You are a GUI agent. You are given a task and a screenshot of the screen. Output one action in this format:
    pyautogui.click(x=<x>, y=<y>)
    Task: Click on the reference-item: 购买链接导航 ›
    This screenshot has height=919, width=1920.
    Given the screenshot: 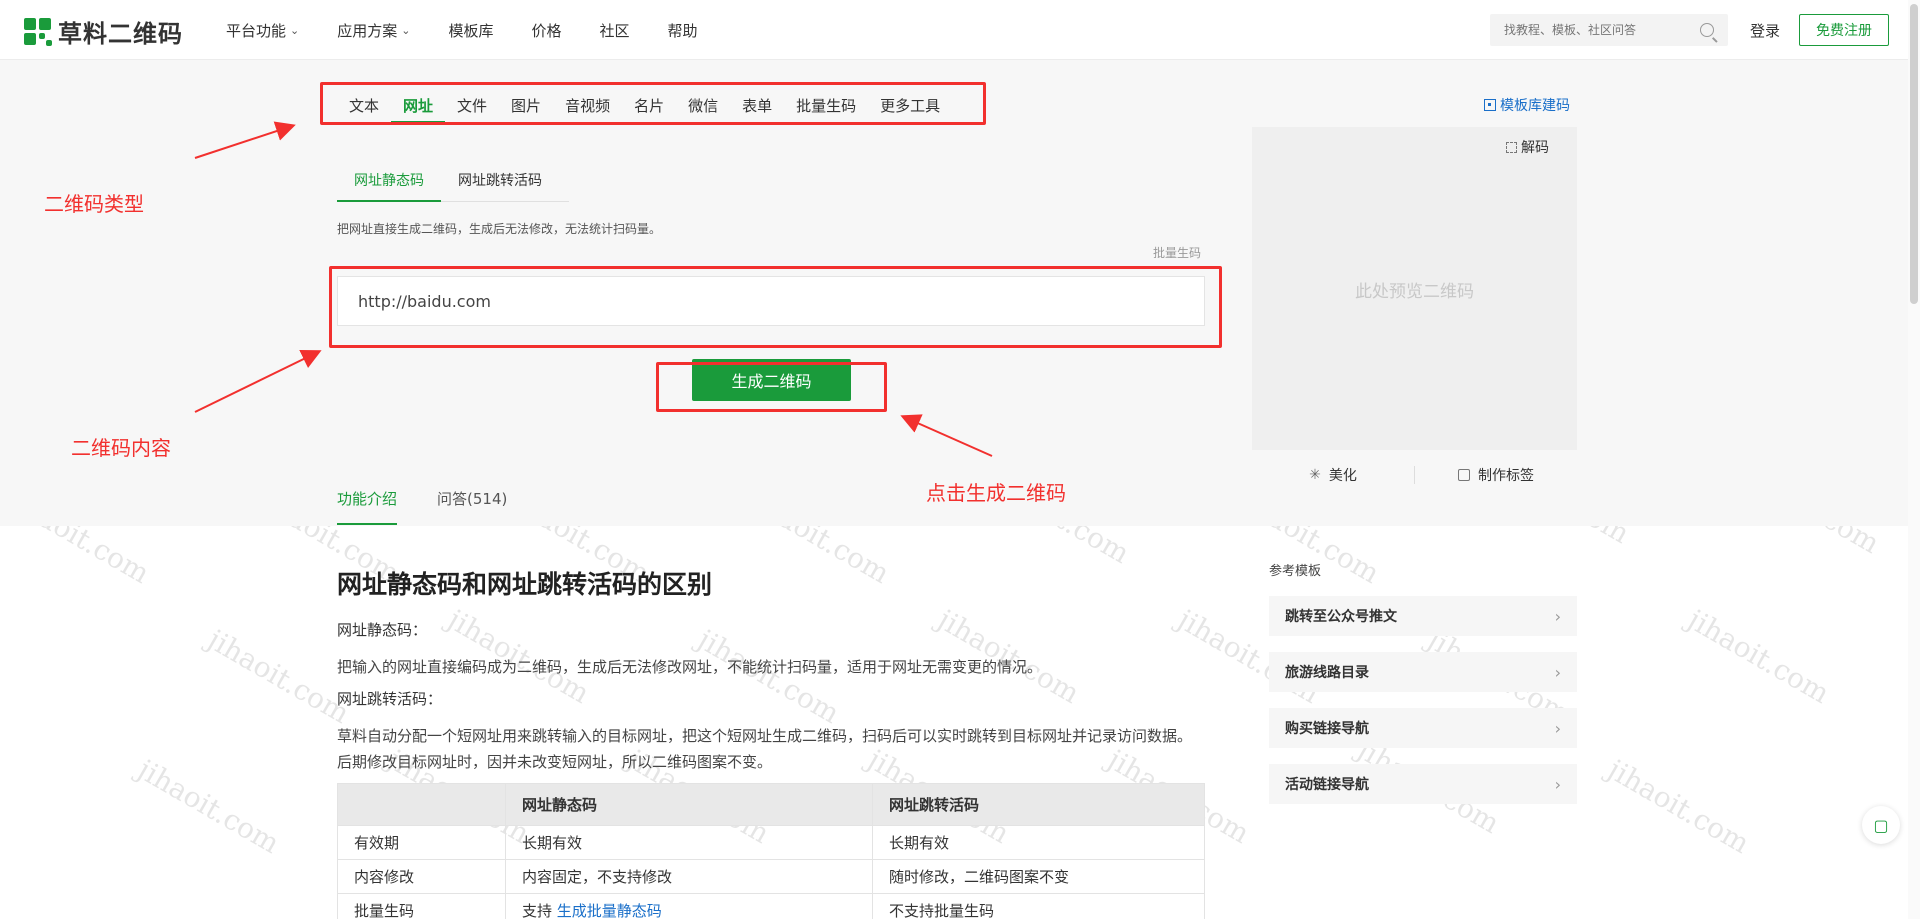 What is the action you would take?
    pyautogui.click(x=1423, y=728)
    